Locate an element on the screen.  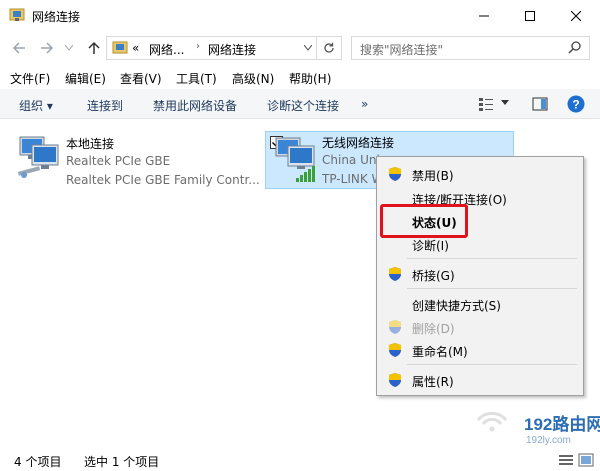
large-icons-view-icon is located at coordinates (586, 460).